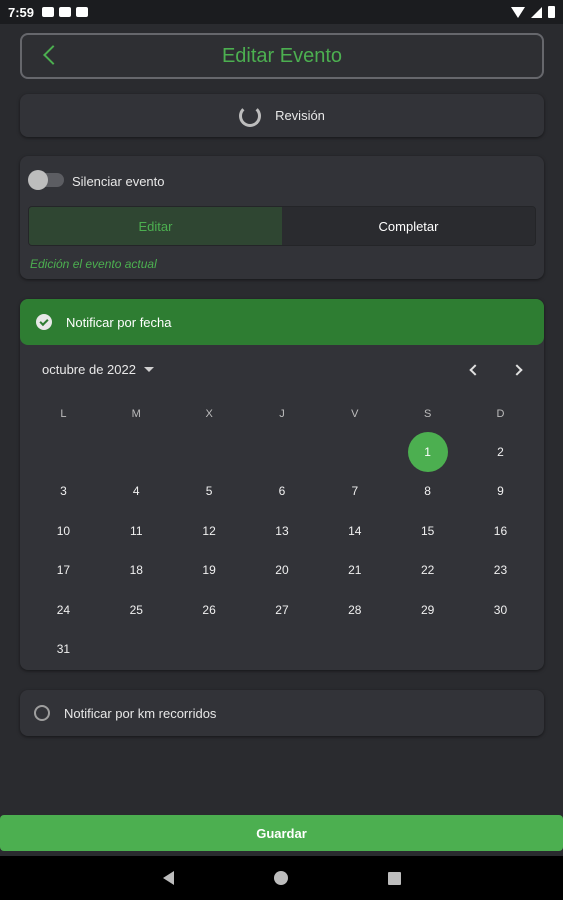  What do you see at coordinates (355, 414) in the screenshot?
I see `weekday-label: V` at bounding box center [355, 414].